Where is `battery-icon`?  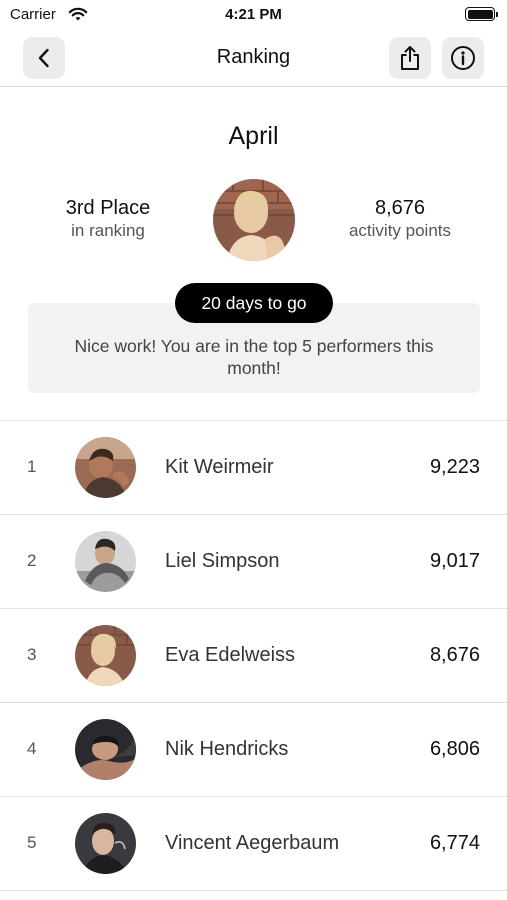 battery-icon is located at coordinates (481, 14).